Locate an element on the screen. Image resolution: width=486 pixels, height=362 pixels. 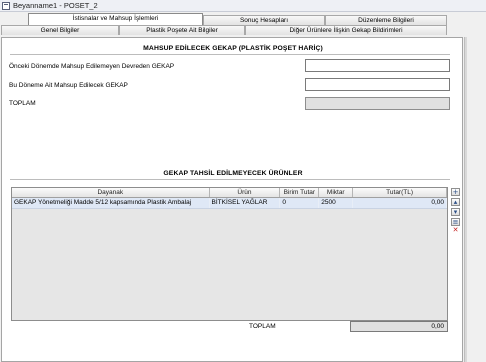
col-header-miktar: Miktar is located at coordinates (336, 192).